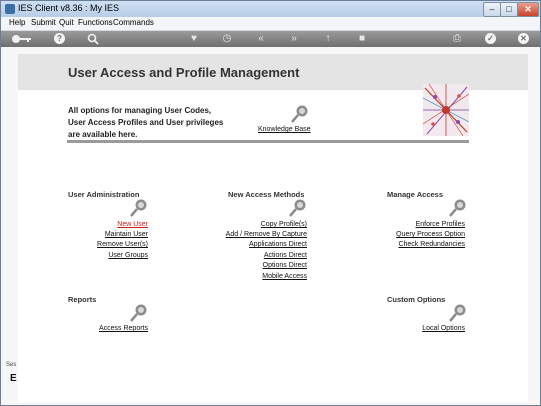  What do you see at coordinates (443, 328) in the screenshot?
I see `local-options-link: Local Options` at bounding box center [443, 328].